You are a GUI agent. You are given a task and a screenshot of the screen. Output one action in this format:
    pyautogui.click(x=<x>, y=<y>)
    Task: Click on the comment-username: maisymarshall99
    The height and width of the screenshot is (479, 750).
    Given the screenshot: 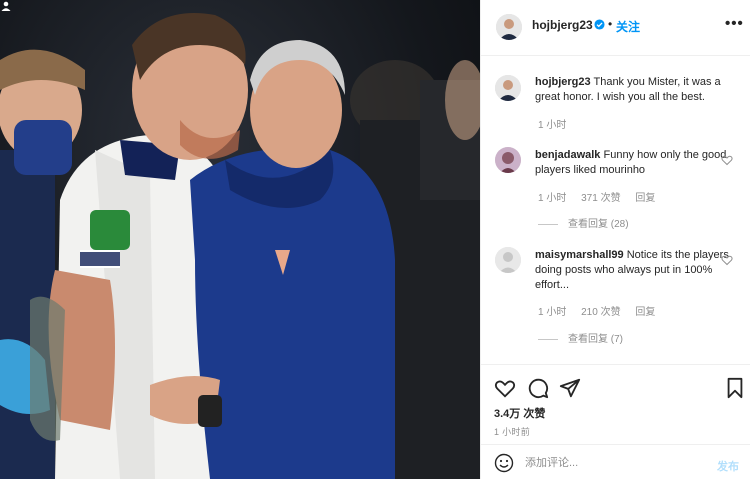 What is the action you would take?
    pyautogui.click(x=579, y=255)
    